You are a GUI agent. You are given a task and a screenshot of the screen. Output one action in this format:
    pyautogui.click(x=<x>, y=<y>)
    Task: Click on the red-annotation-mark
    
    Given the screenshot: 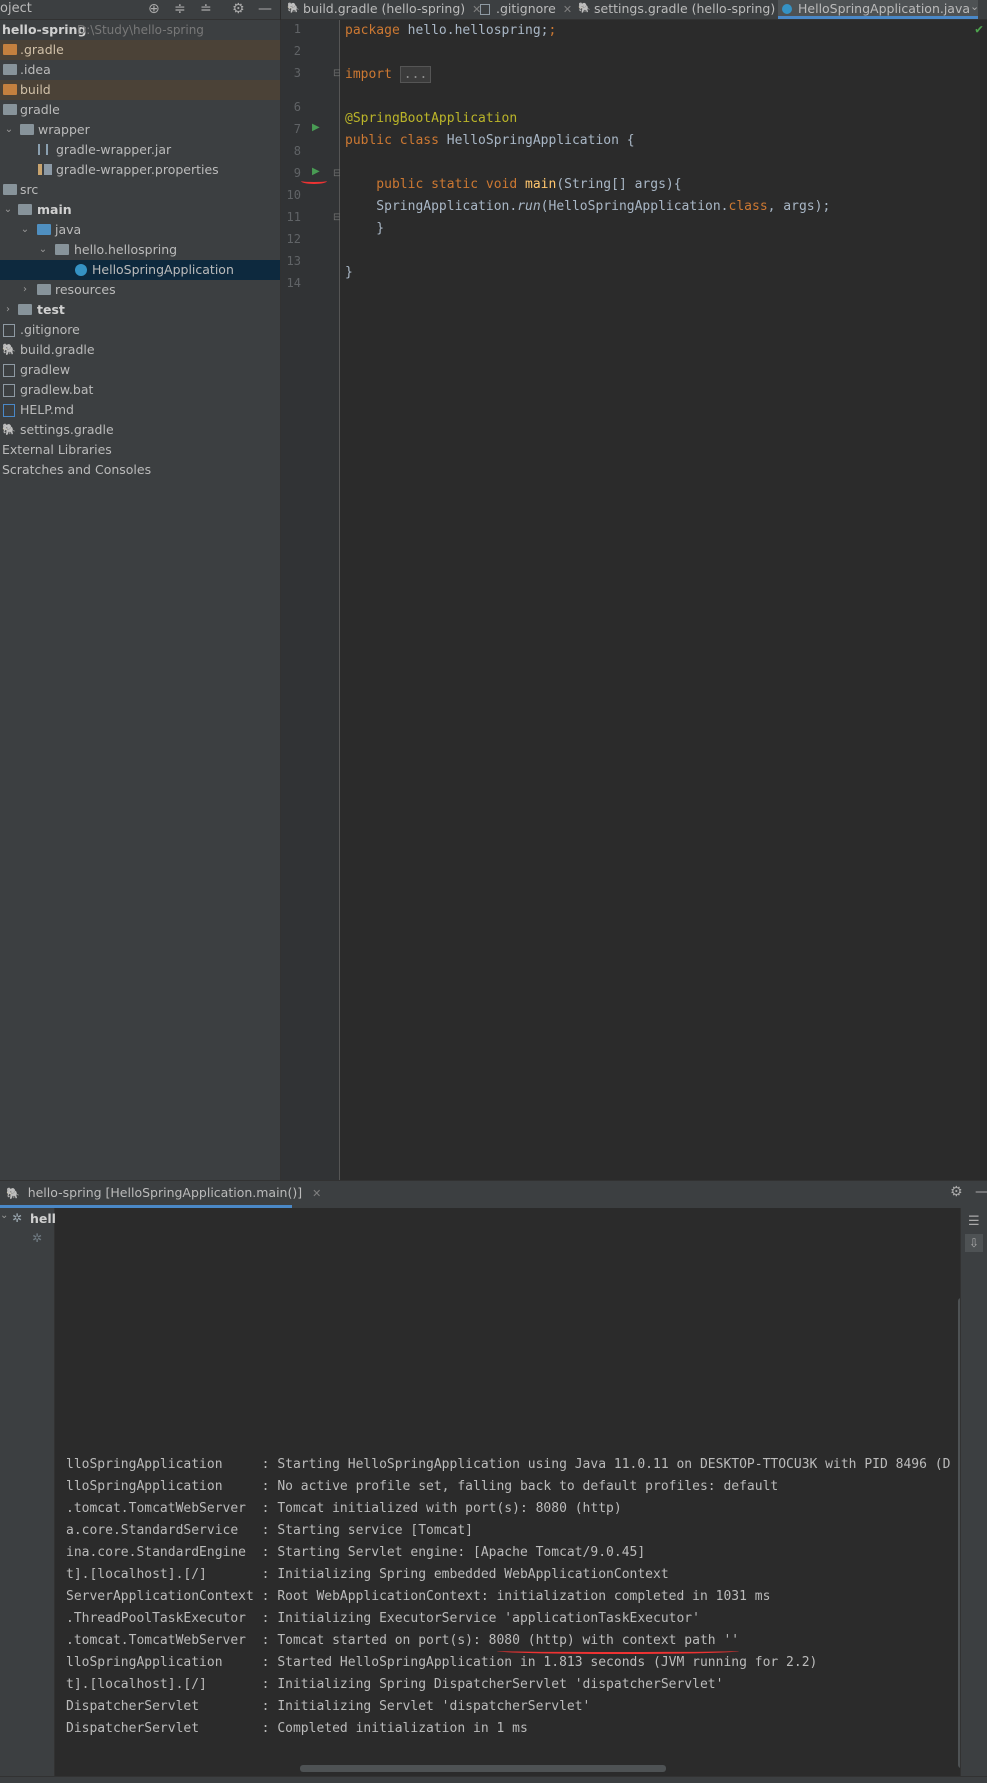 What is the action you would take?
    pyautogui.click(x=618, y=1651)
    